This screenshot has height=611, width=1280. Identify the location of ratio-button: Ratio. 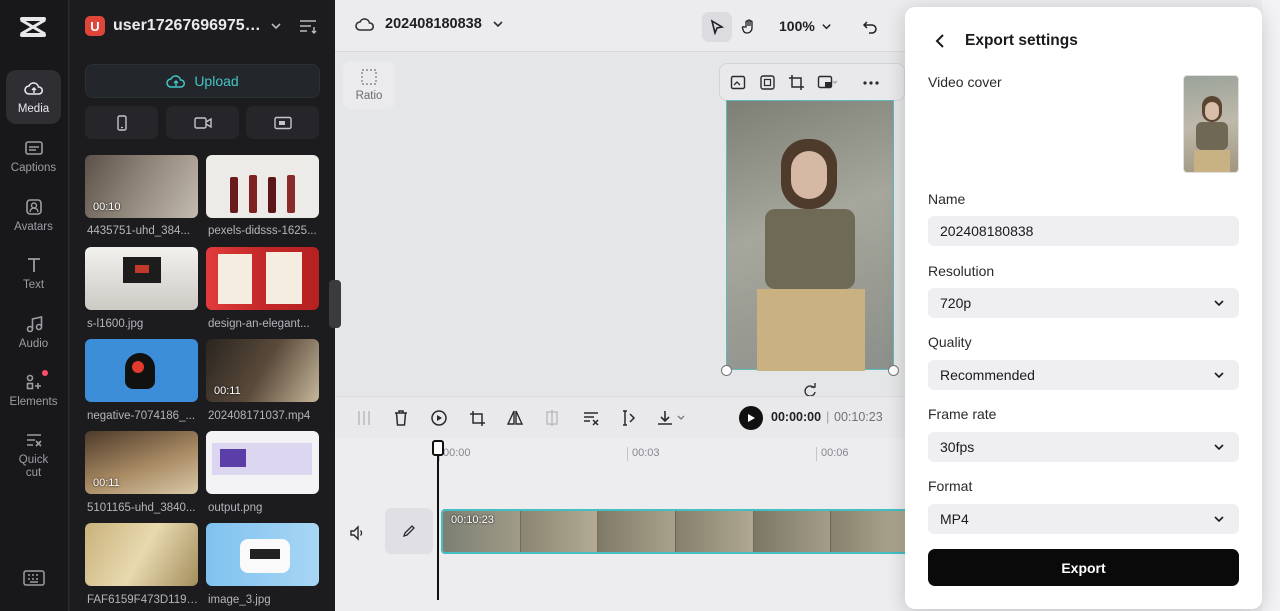
(369, 85).